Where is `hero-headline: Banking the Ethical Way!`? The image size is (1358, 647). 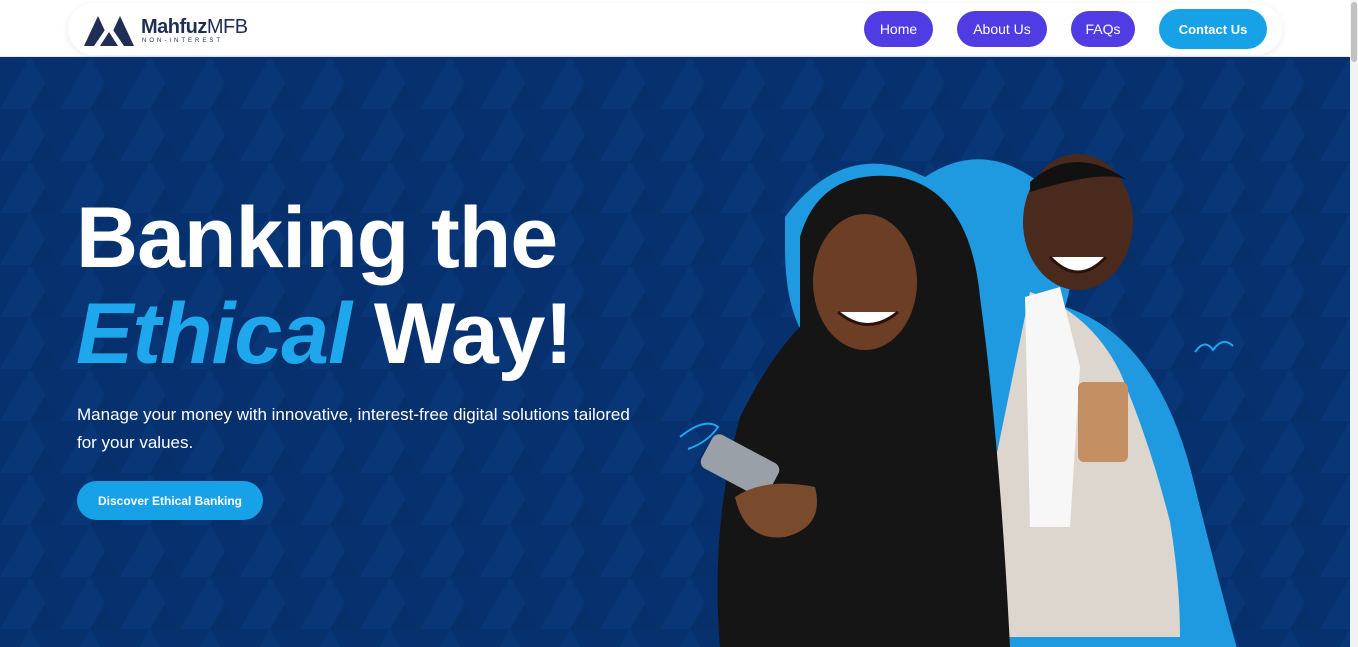 hero-headline: Banking the Ethical Way! is located at coordinates (324, 286).